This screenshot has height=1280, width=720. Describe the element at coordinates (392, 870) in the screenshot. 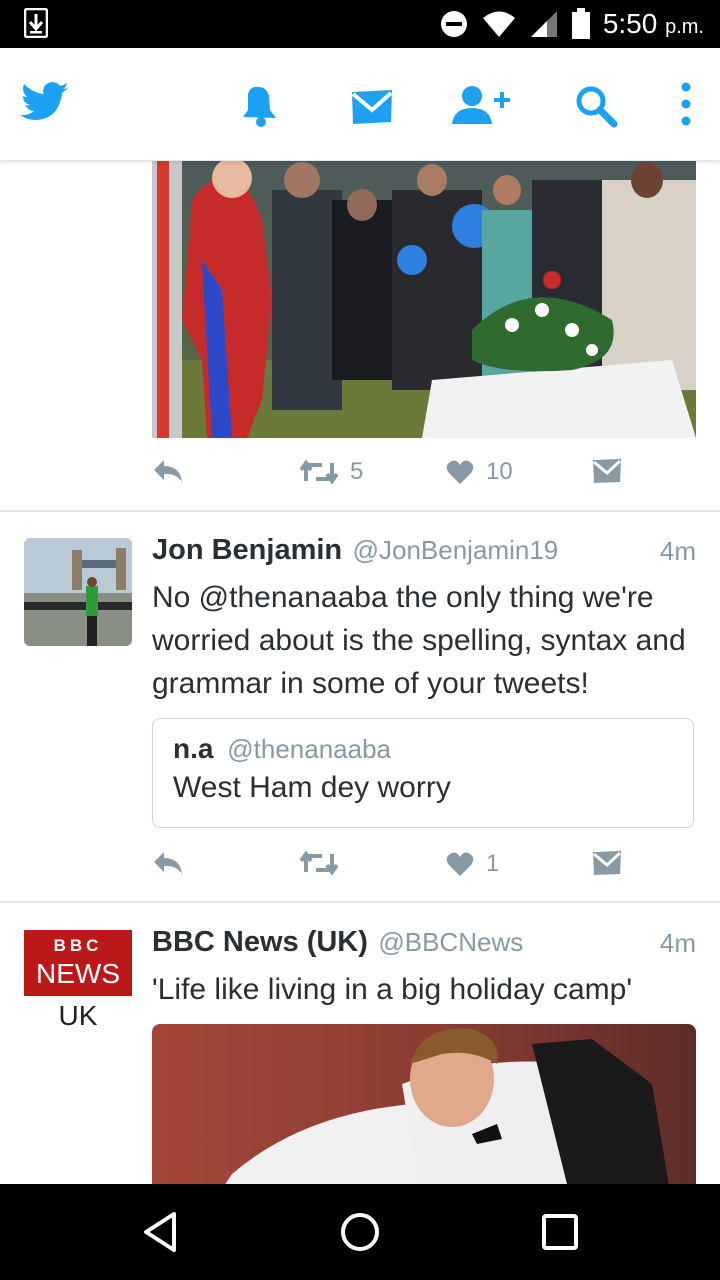

I see `tweet-actions: 1` at that location.